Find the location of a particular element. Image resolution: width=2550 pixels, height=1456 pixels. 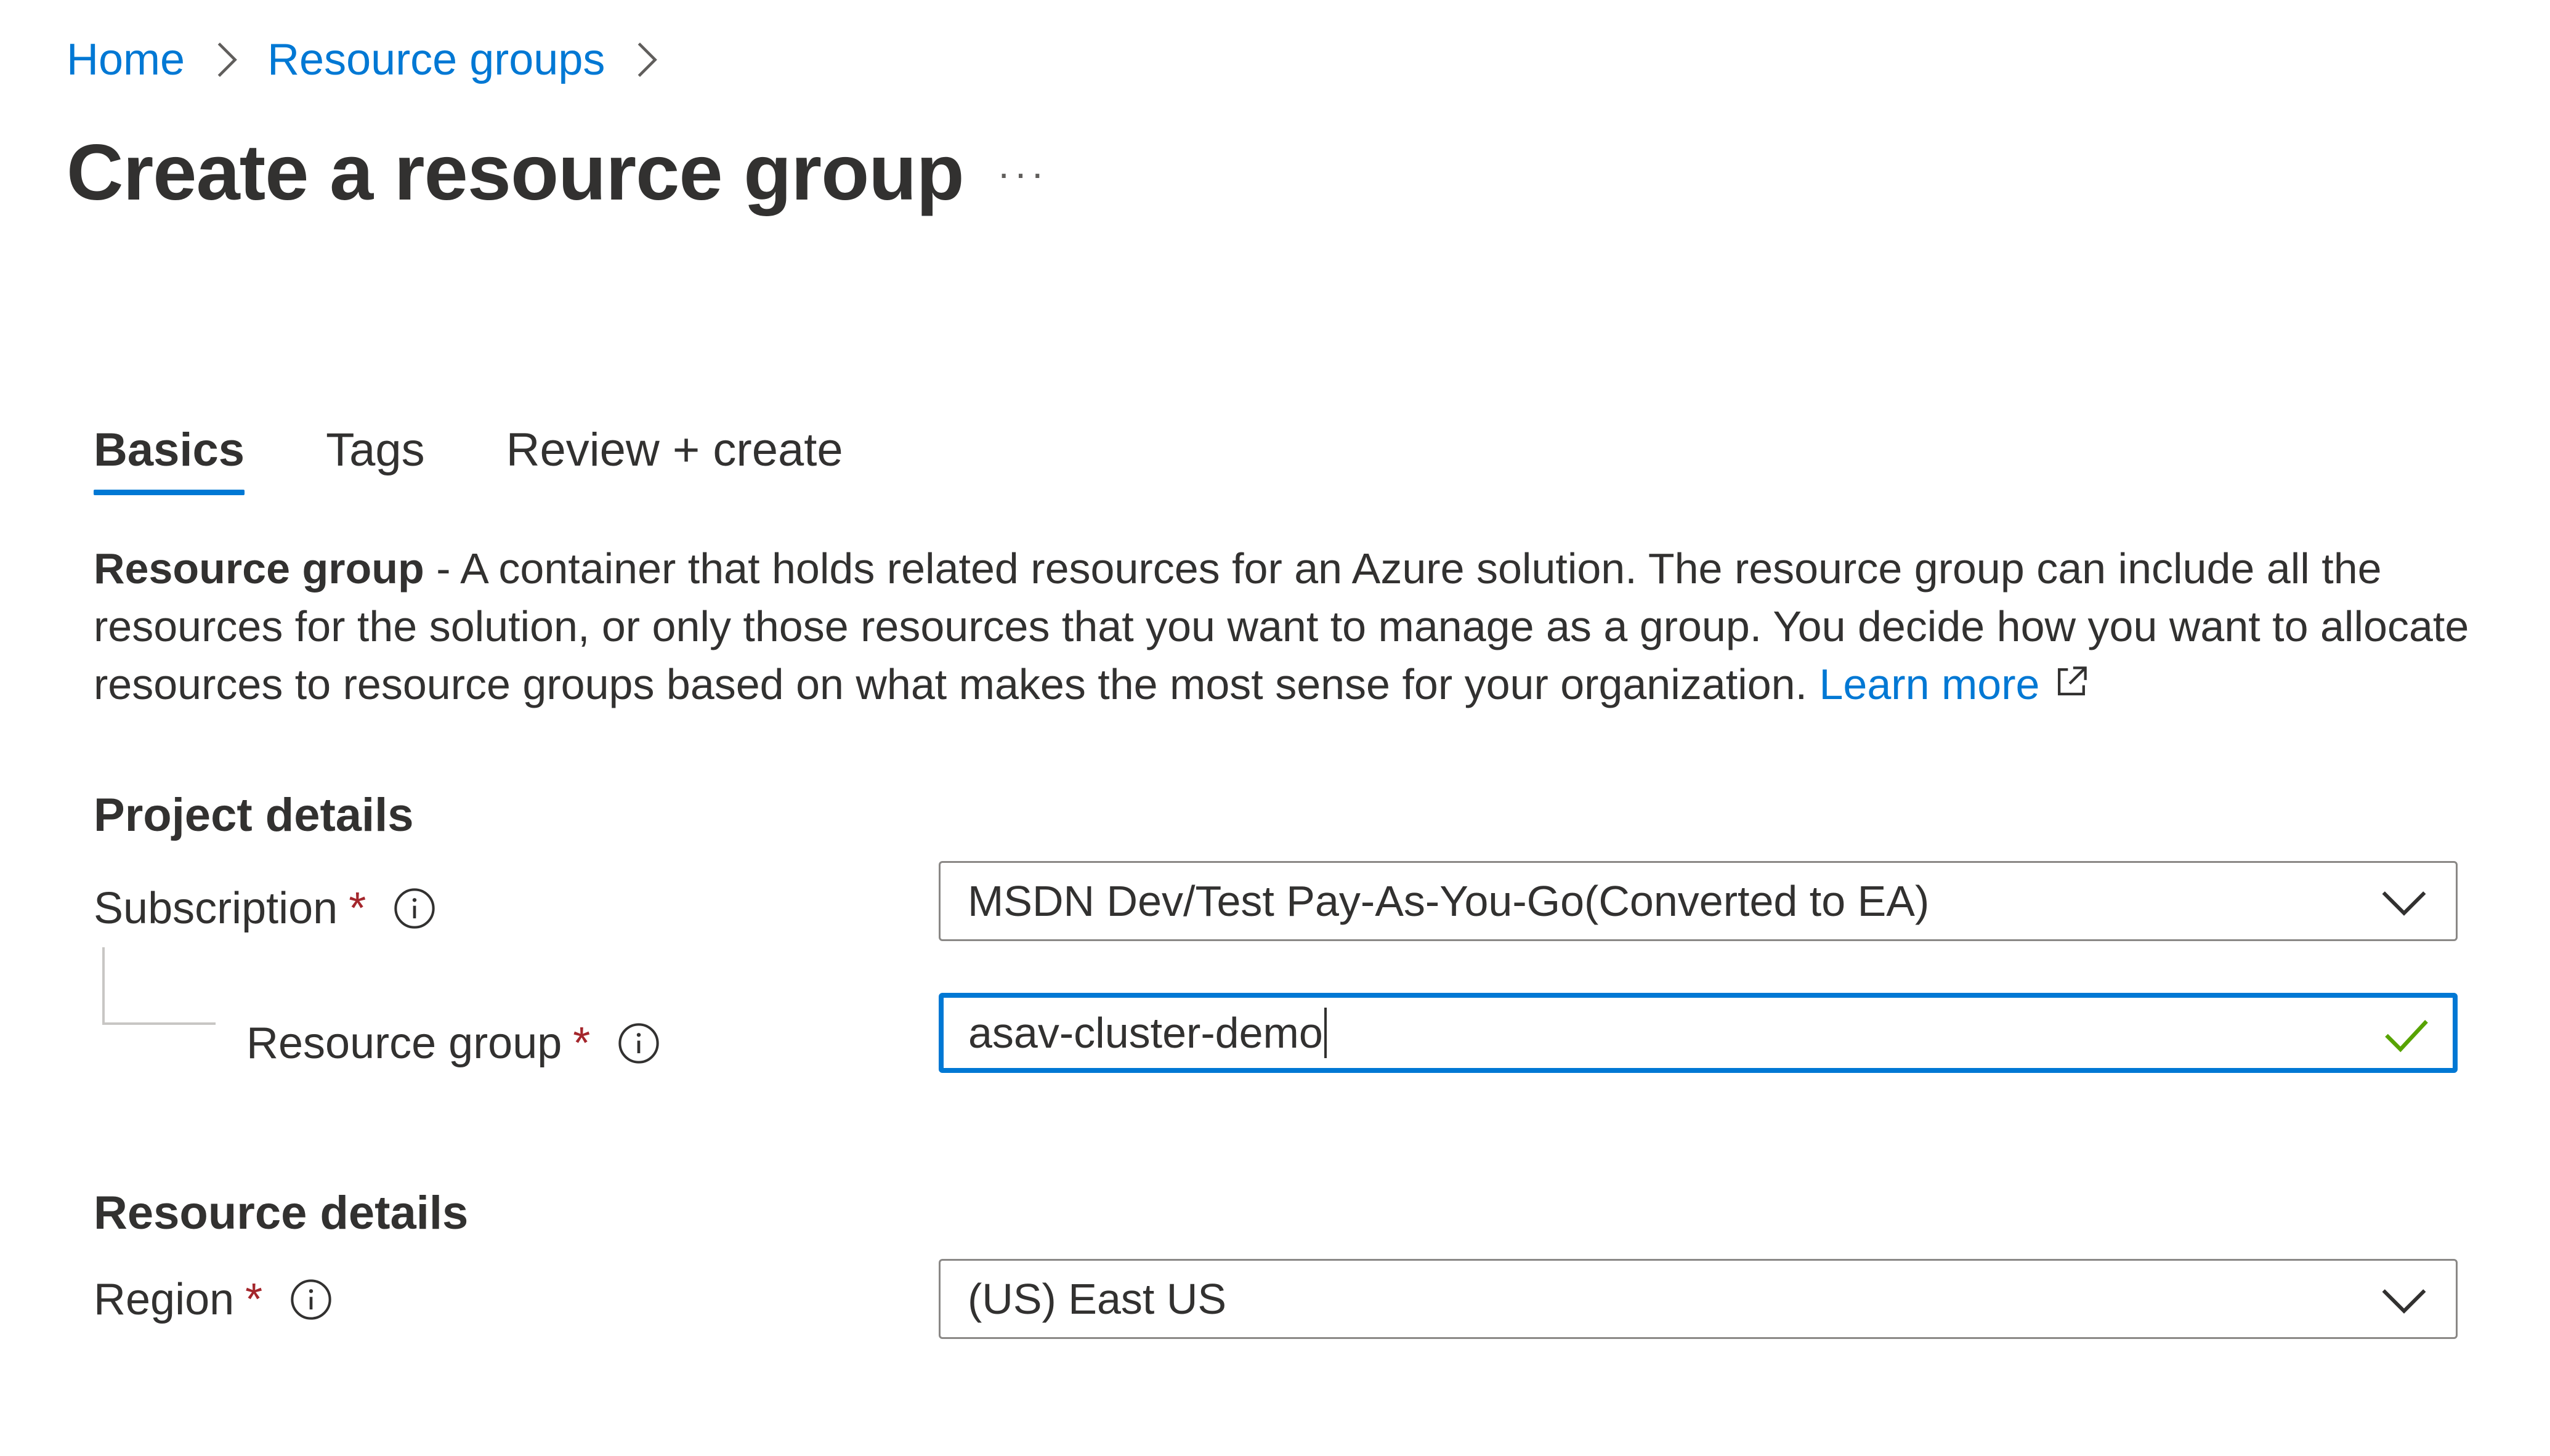

project-details-heading: Project details is located at coordinates (254, 815).